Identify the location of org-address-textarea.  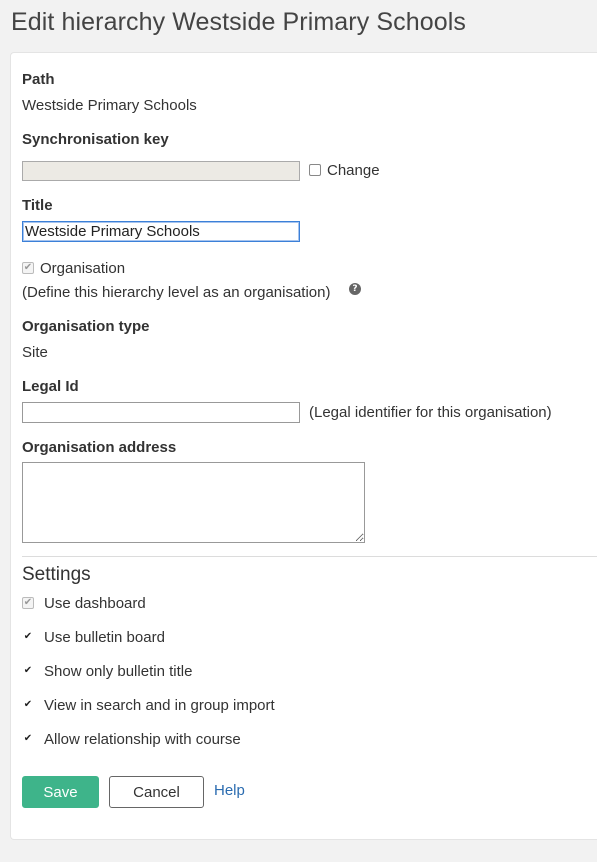
(193, 502).